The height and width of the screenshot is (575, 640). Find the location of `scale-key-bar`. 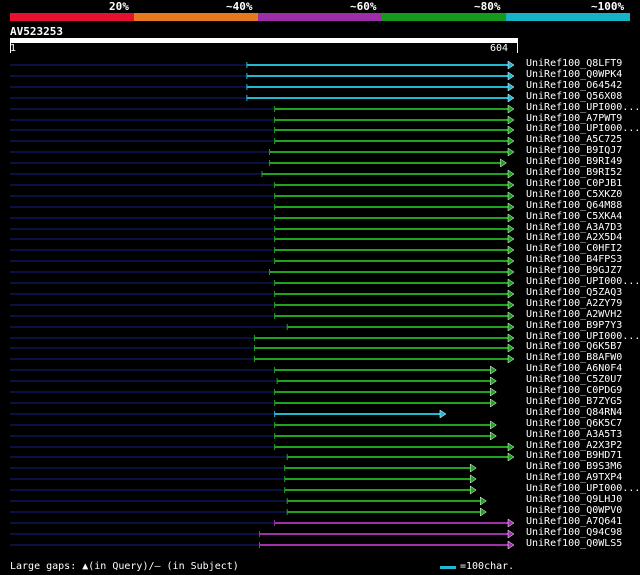

scale-key-bar is located at coordinates (448, 567).